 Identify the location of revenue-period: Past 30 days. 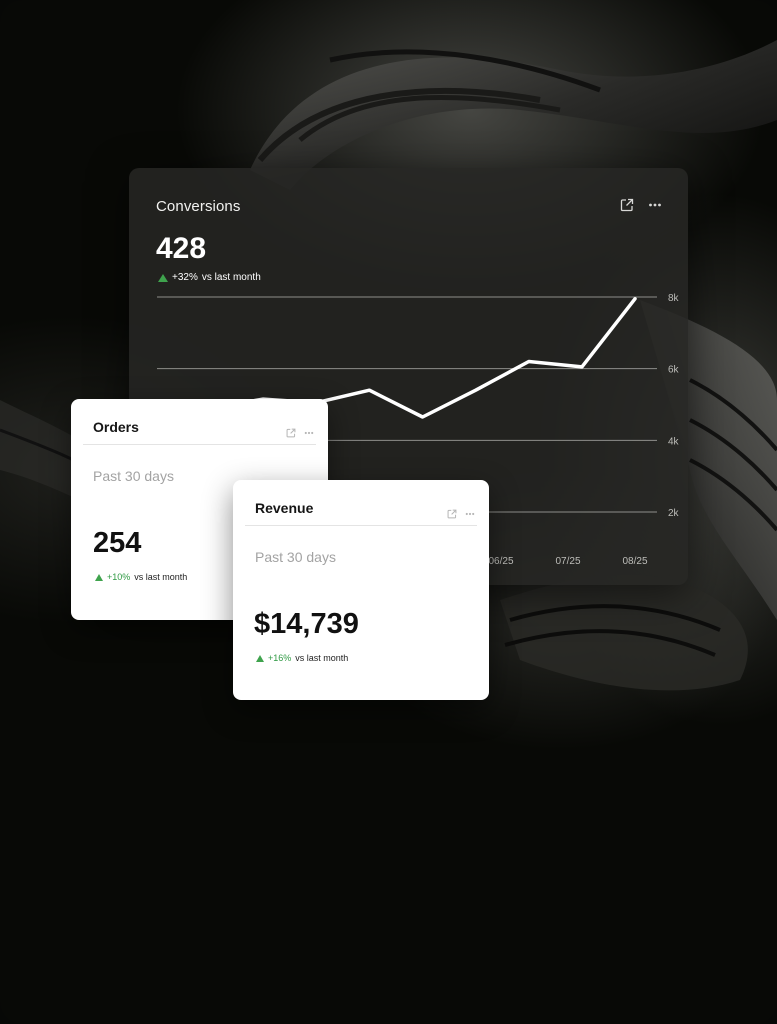
(295, 557).